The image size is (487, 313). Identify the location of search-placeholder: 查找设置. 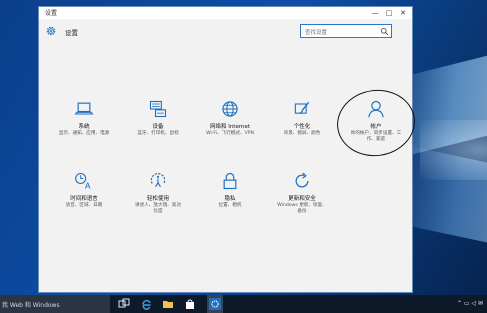
(316, 33).